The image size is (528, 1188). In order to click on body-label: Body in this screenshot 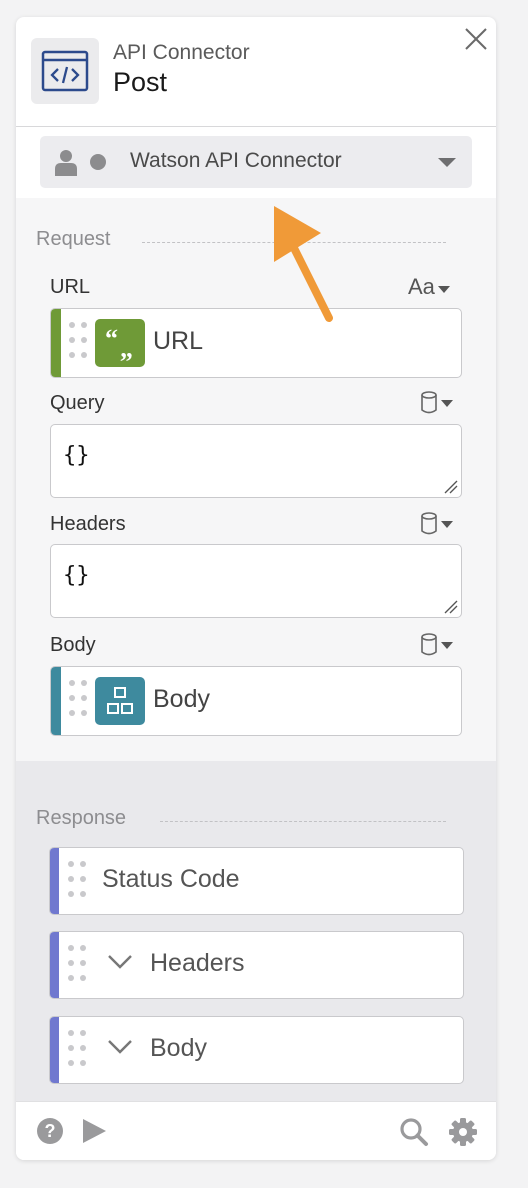, I will do `click(73, 645)`.